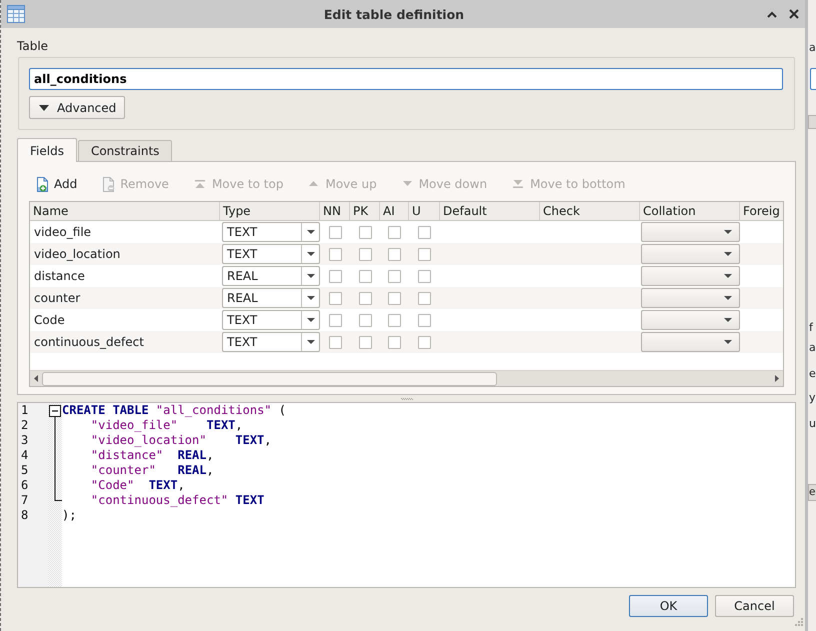 The image size is (816, 631). Describe the element at coordinates (24, 515) in the screenshot. I see `line-number: 8` at that location.